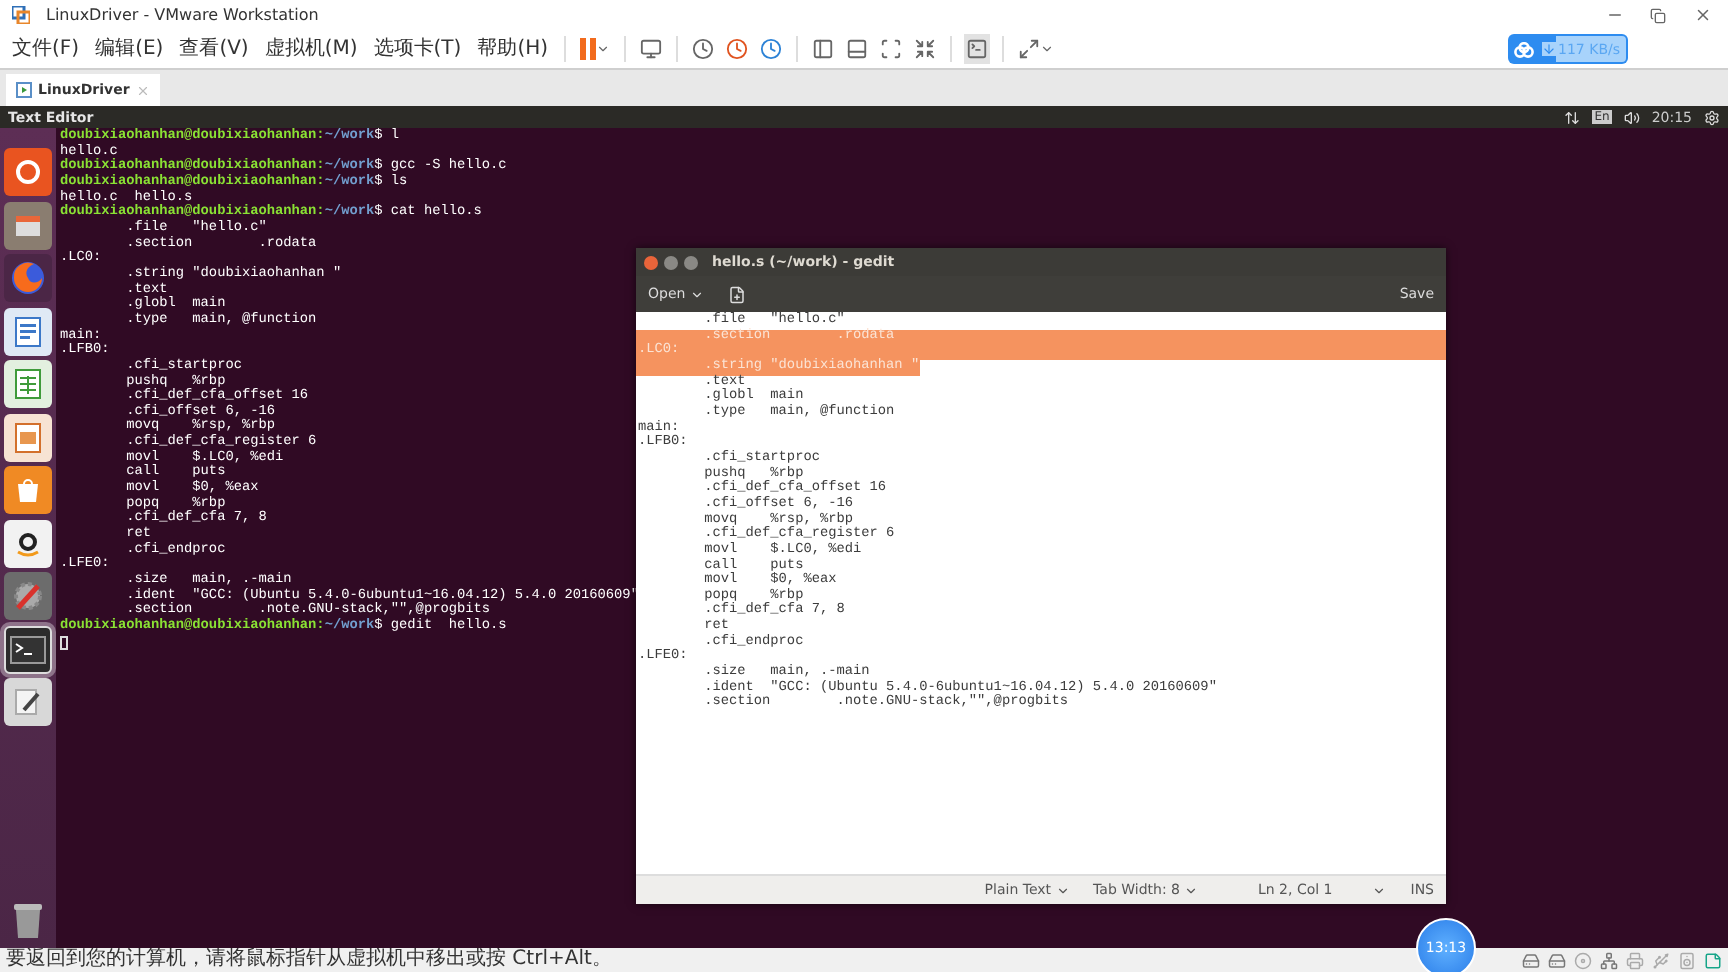  I want to click on volume-icon, so click(1631, 117).